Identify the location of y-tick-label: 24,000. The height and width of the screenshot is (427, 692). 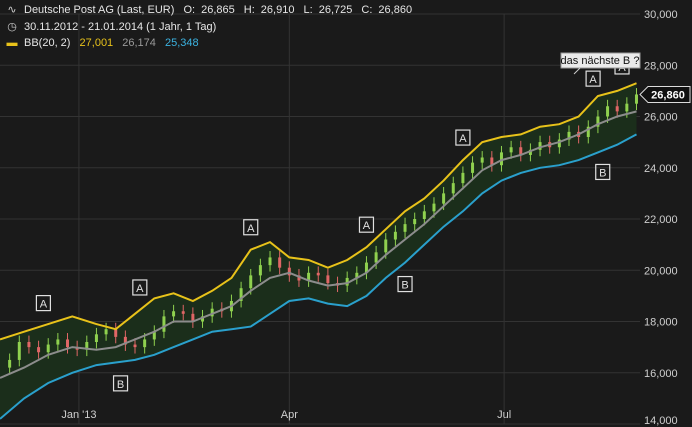
(661, 169).